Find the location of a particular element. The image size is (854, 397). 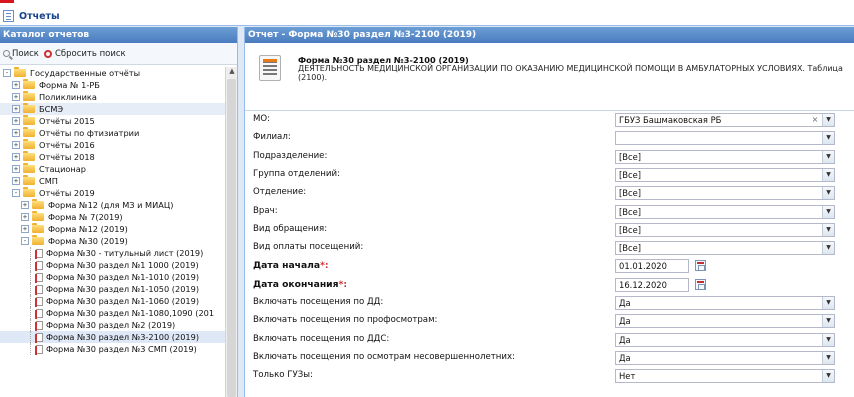

tree-folder-item: + Форма № 7(2019) is located at coordinates (113, 217).